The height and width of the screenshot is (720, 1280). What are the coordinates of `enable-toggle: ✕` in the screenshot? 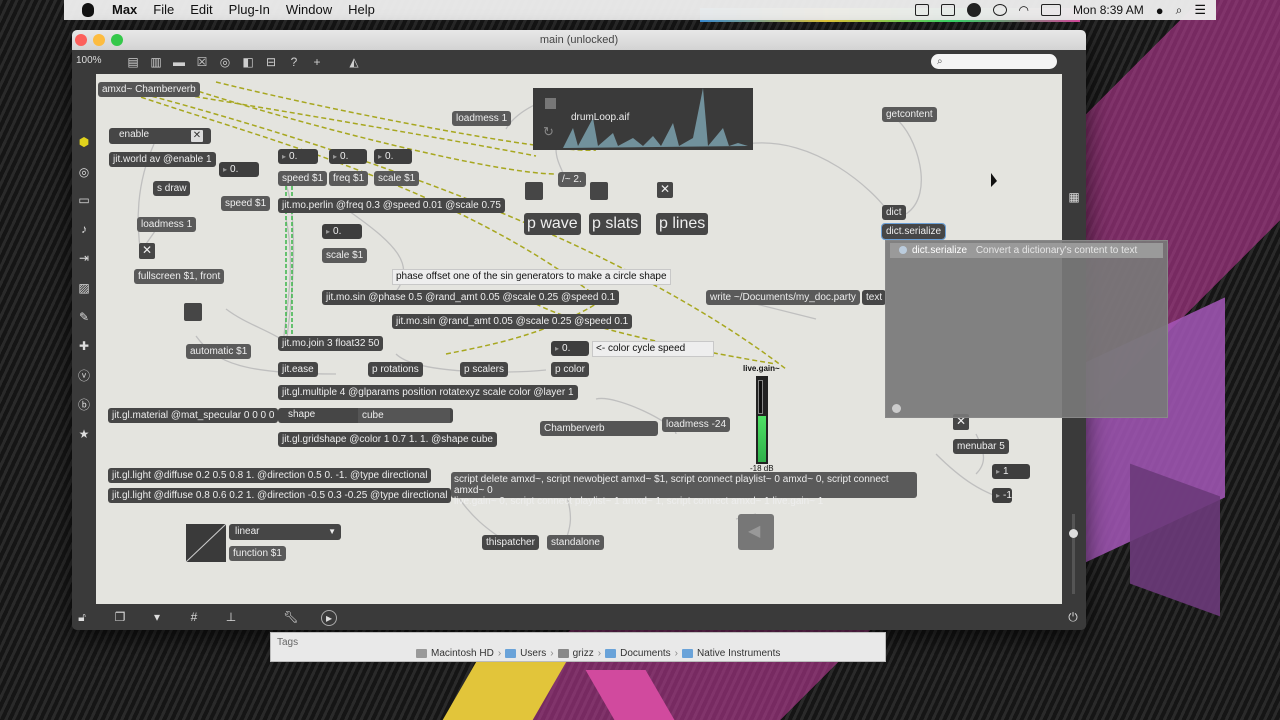 It's located at (197, 136).